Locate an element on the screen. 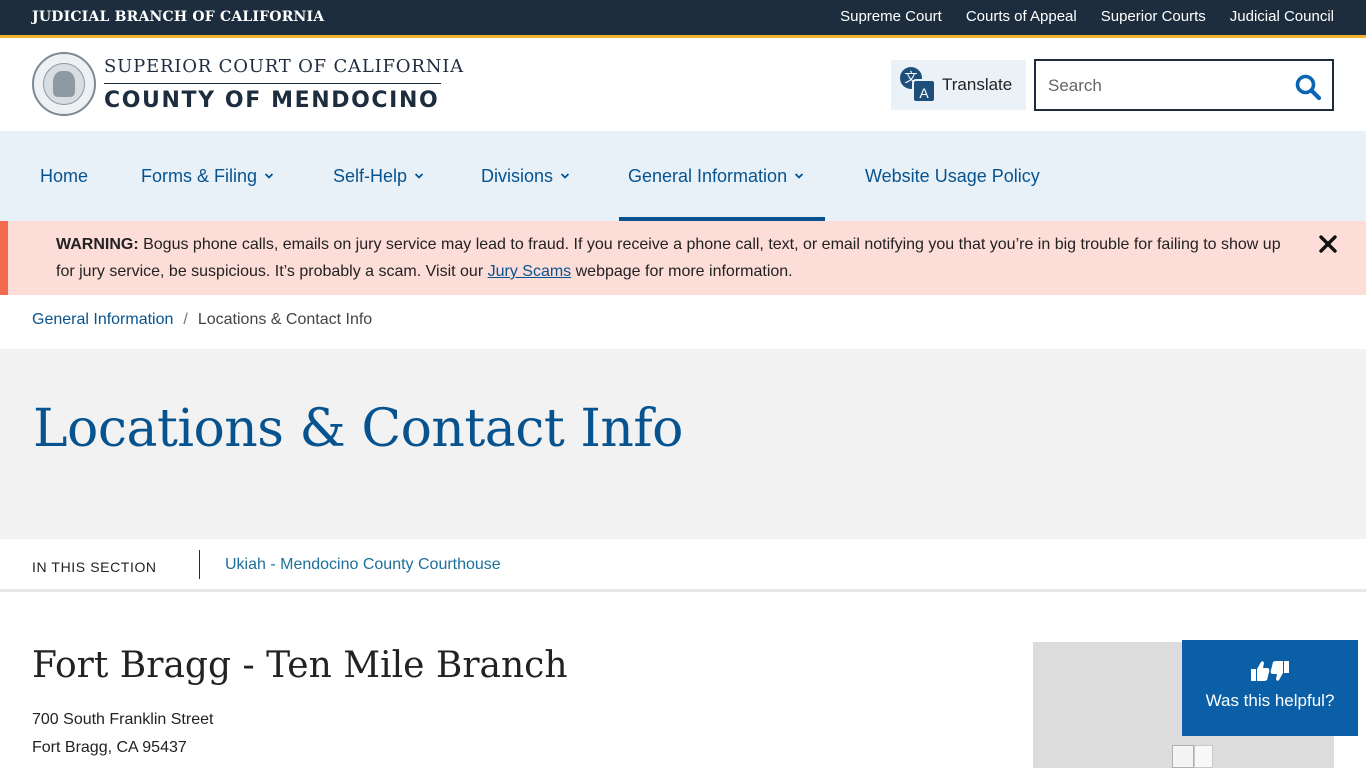 This screenshot has height=768, width=1366. translate-icon: 文 A is located at coordinates (918, 85).